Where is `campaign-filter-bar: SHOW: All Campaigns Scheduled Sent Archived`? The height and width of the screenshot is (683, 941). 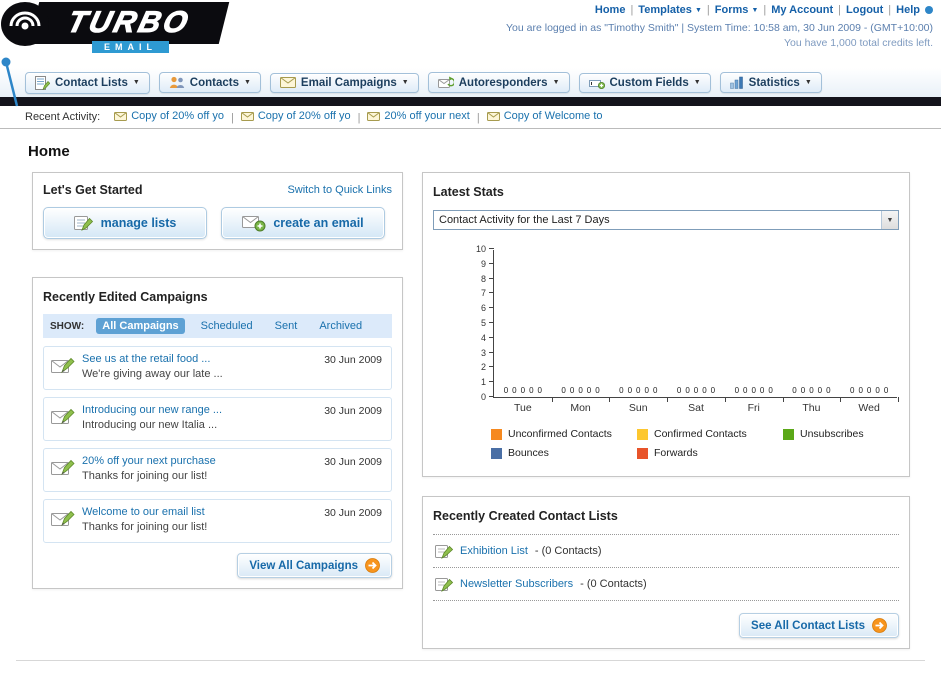 campaign-filter-bar: SHOW: All Campaigns Scheduled Sent Archived is located at coordinates (217, 326).